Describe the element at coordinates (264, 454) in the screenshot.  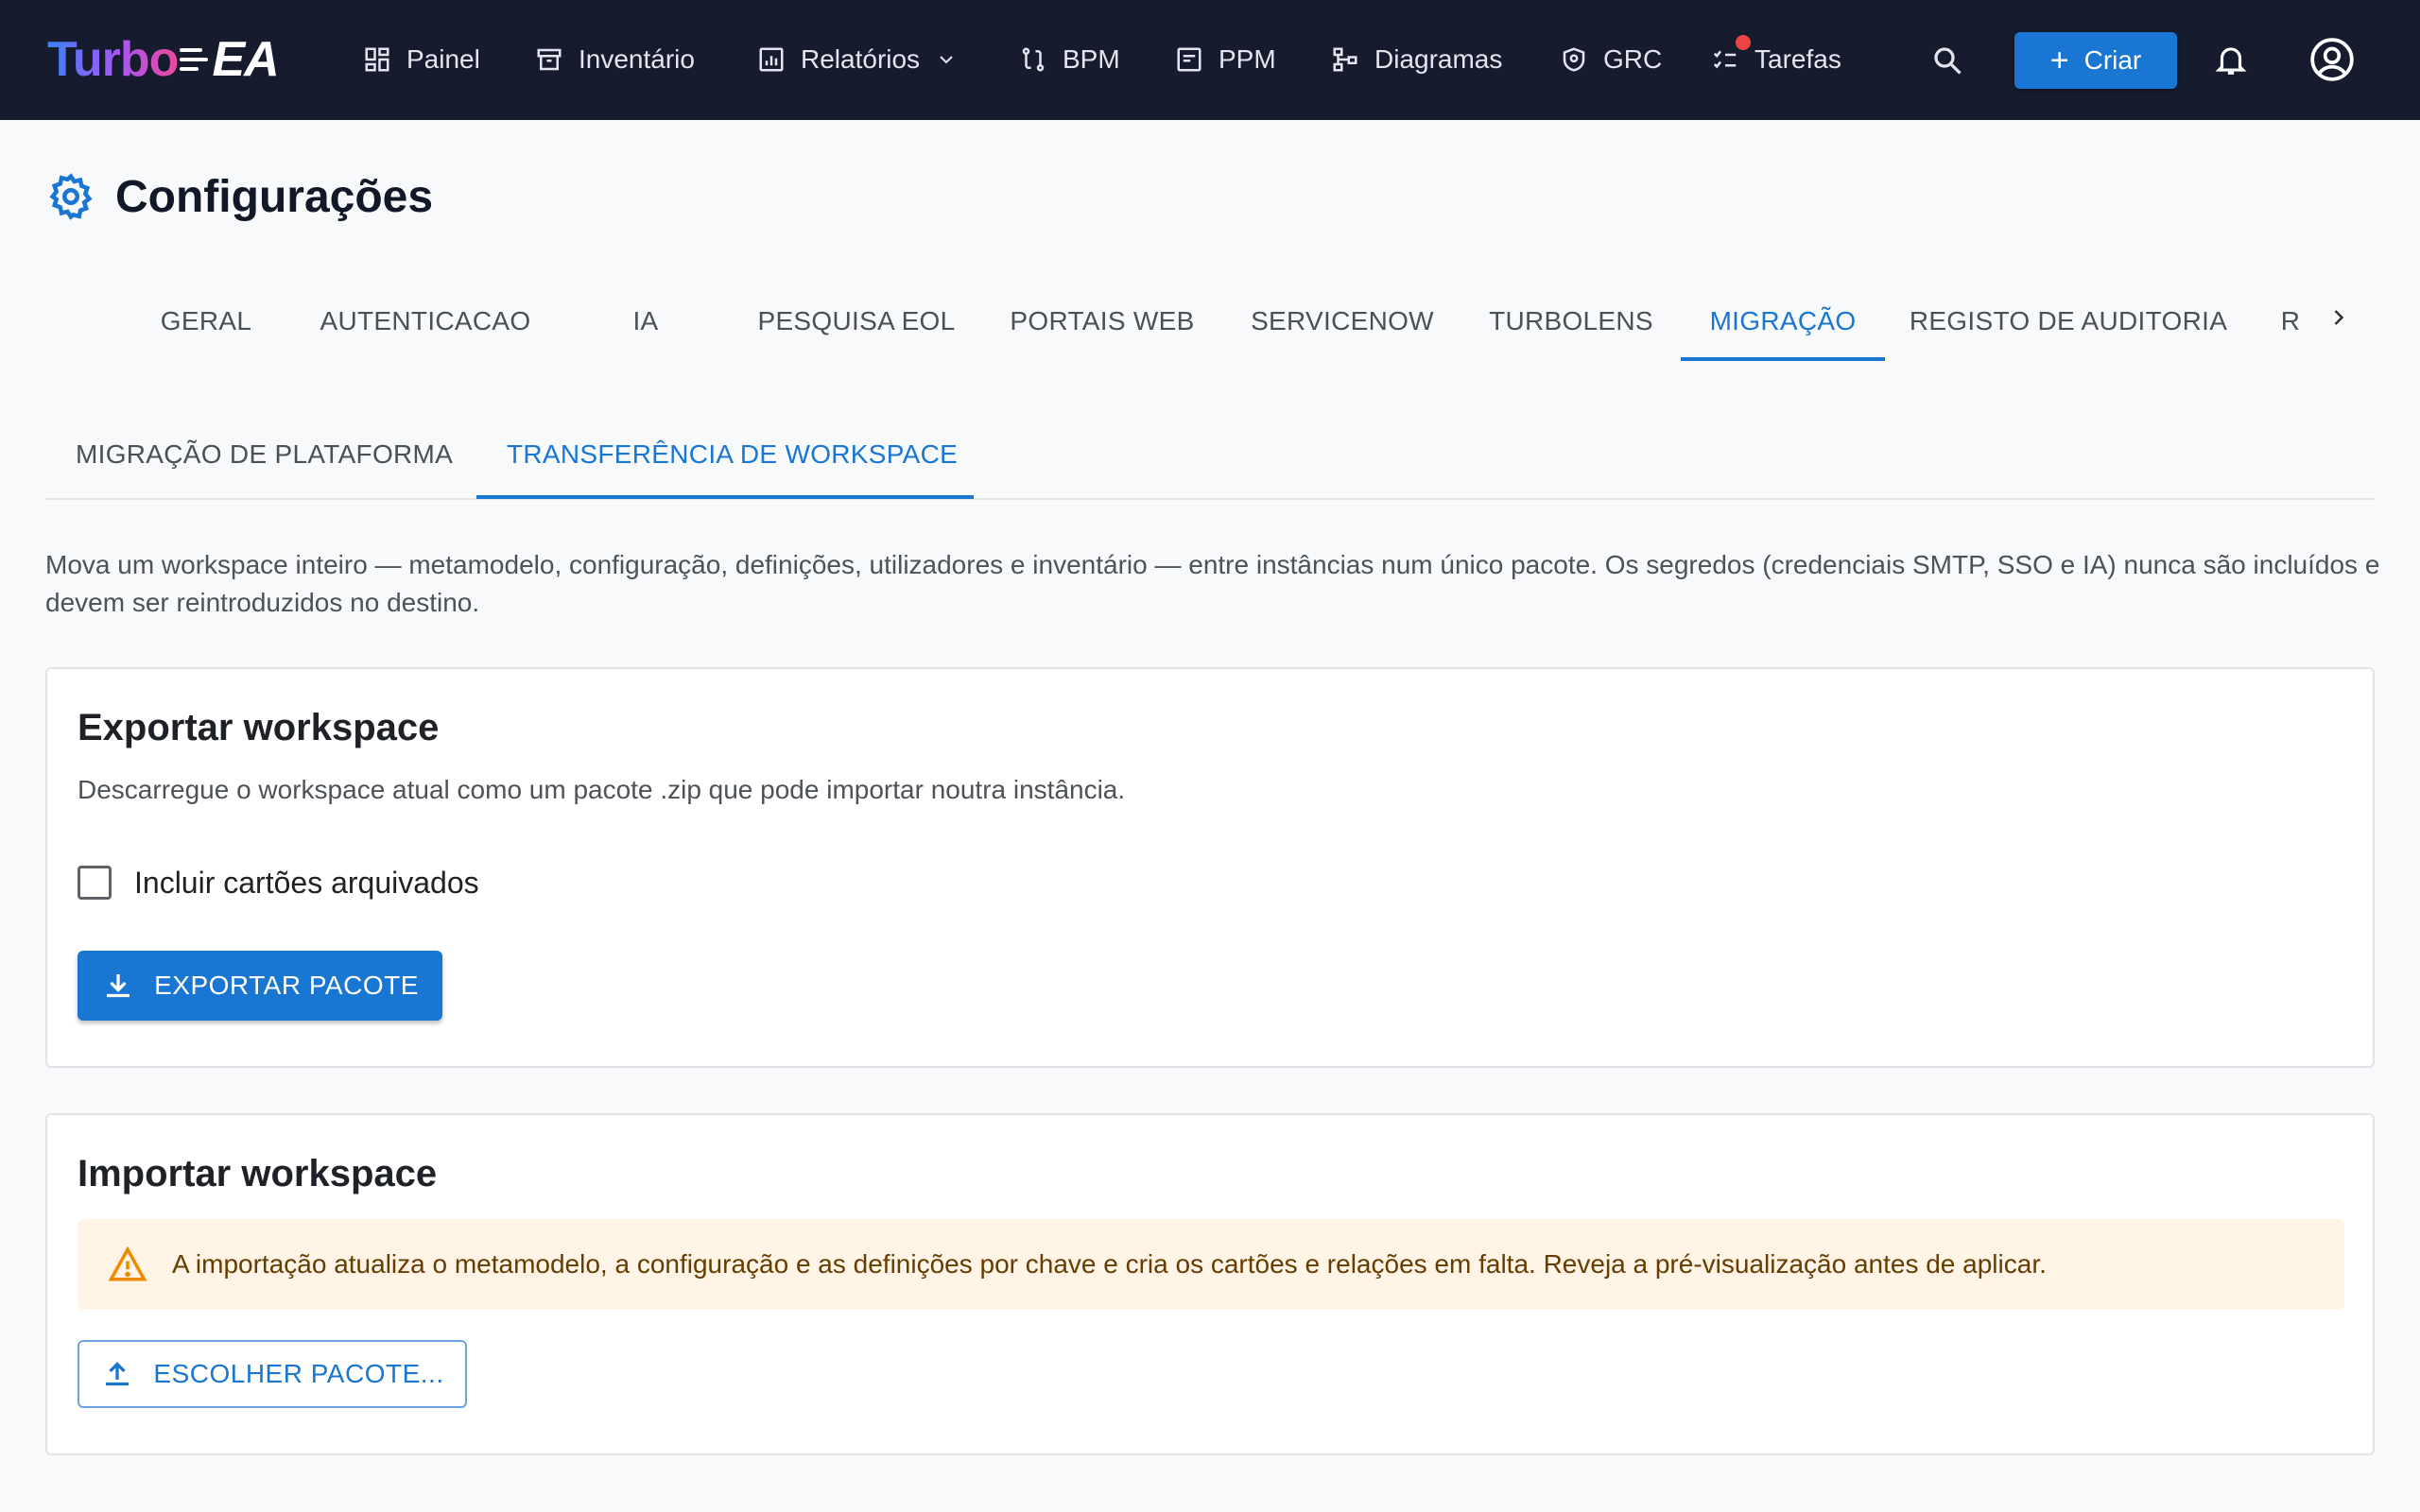
I see `subtab-migracao-de-plataforma: MIGRAÇÃO DE PLATAFORMA` at that location.